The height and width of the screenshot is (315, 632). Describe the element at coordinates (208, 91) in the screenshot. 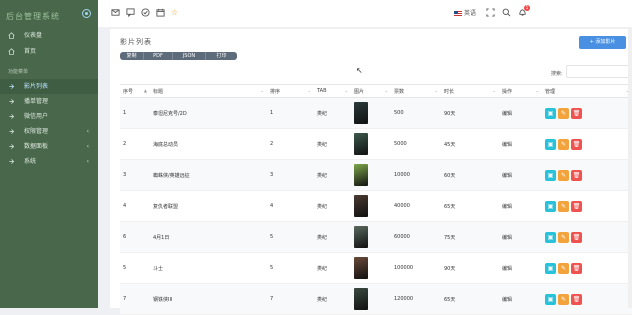

I see `column-header: 标题 ⌄` at that location.